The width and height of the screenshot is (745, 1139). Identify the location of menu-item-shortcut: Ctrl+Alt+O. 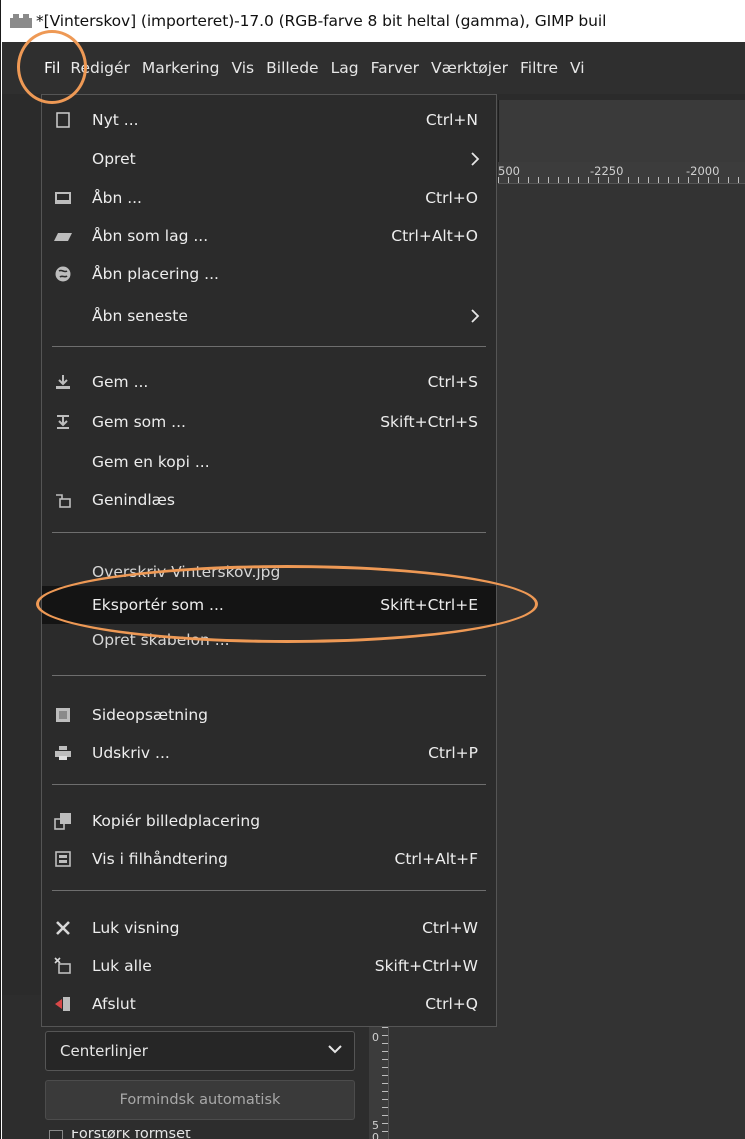
(434, 236).